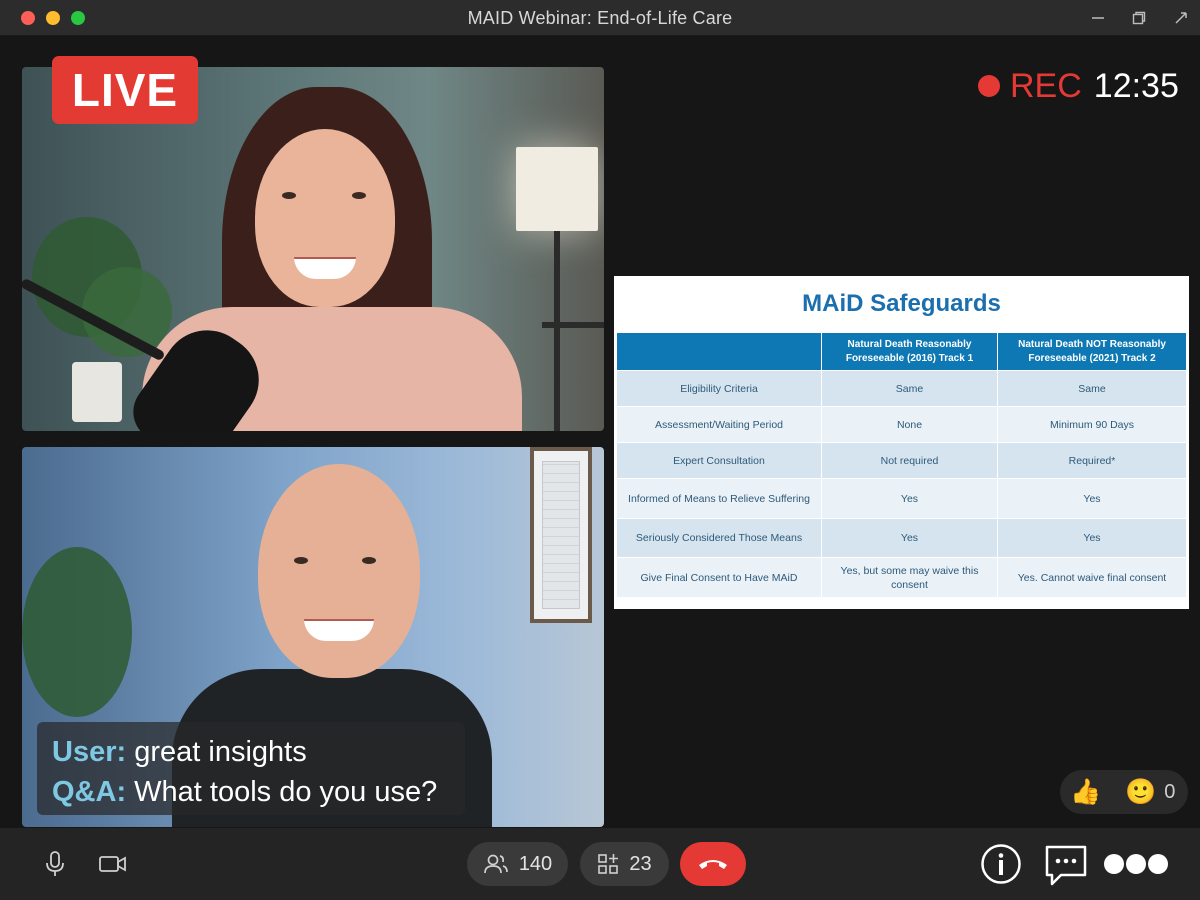 Image resolution: width=1200 pixels, height=900 pixels. I want to click on table-cell: None, so click(909, 424).